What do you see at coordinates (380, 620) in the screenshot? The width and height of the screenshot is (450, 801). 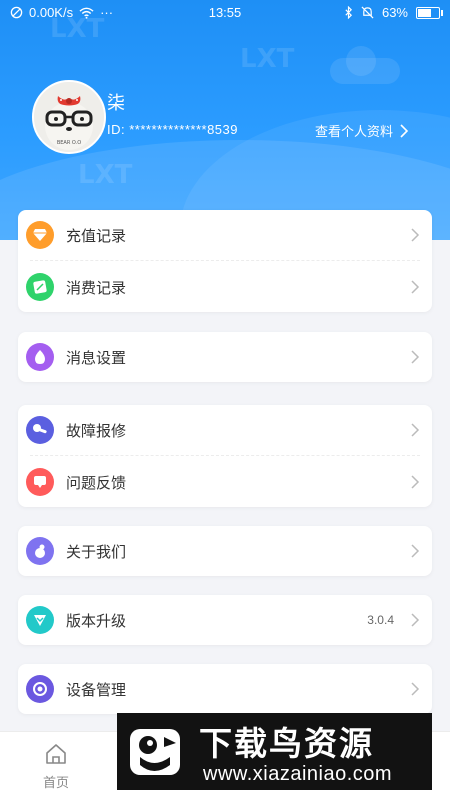 I see `version-number: 3.0.4` at bounding box center [380, 620].